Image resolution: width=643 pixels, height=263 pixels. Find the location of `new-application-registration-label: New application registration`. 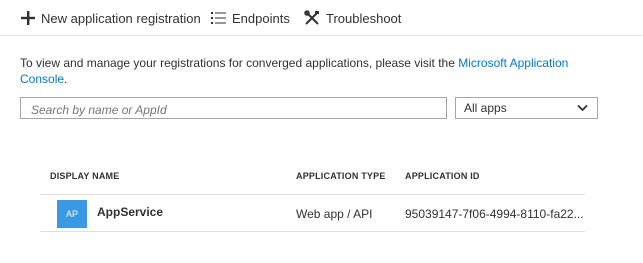

new-application-registration-label: New application registration is located at coordinates (121, 18).